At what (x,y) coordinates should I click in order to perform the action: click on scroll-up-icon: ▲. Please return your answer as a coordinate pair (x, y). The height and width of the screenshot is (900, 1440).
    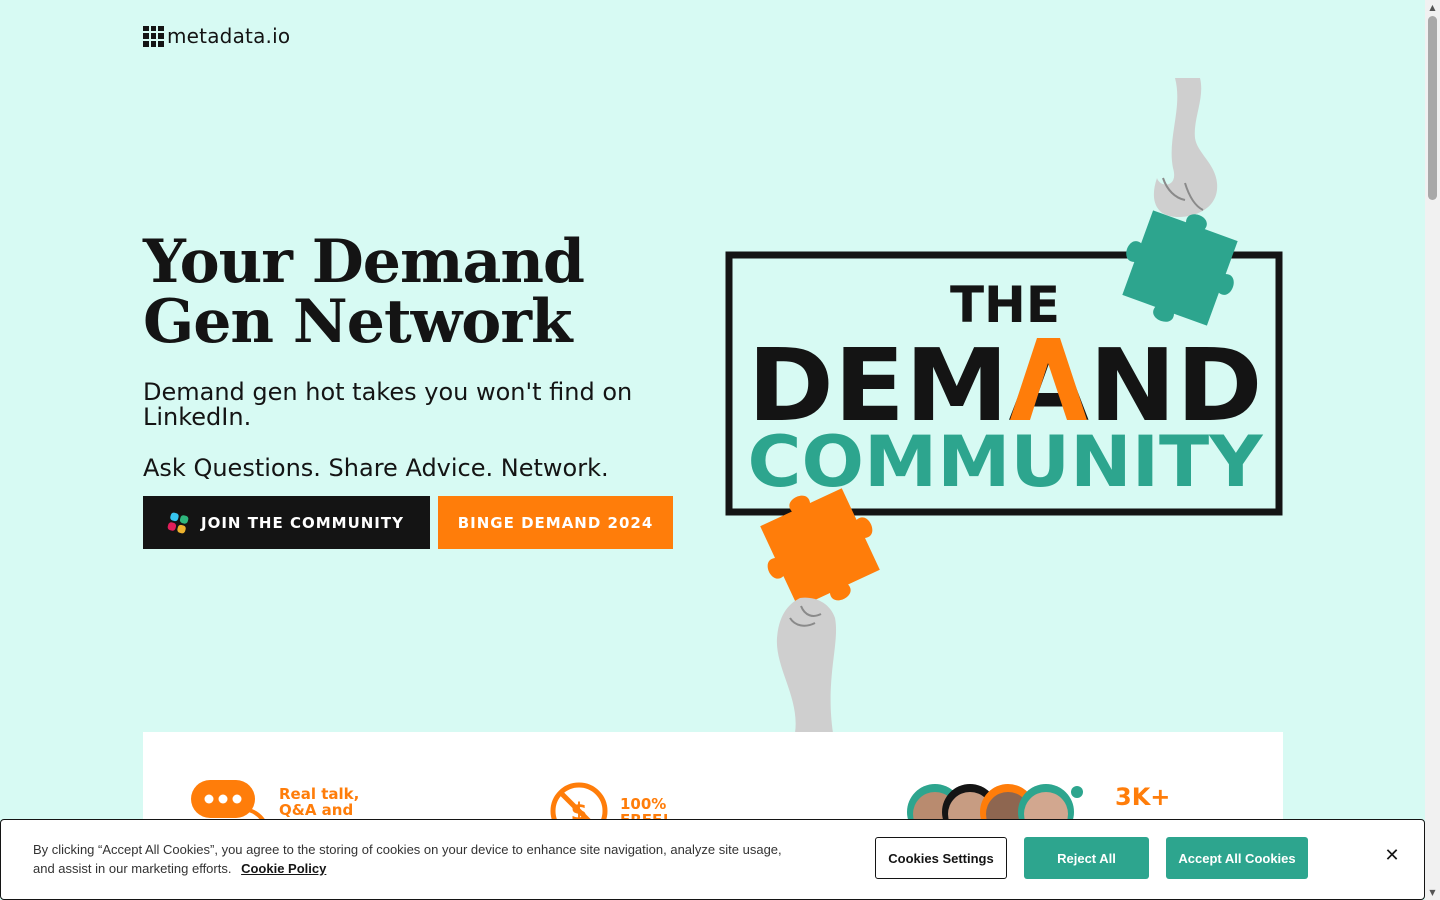
    Looking at the image, I should click on (1432, 7).